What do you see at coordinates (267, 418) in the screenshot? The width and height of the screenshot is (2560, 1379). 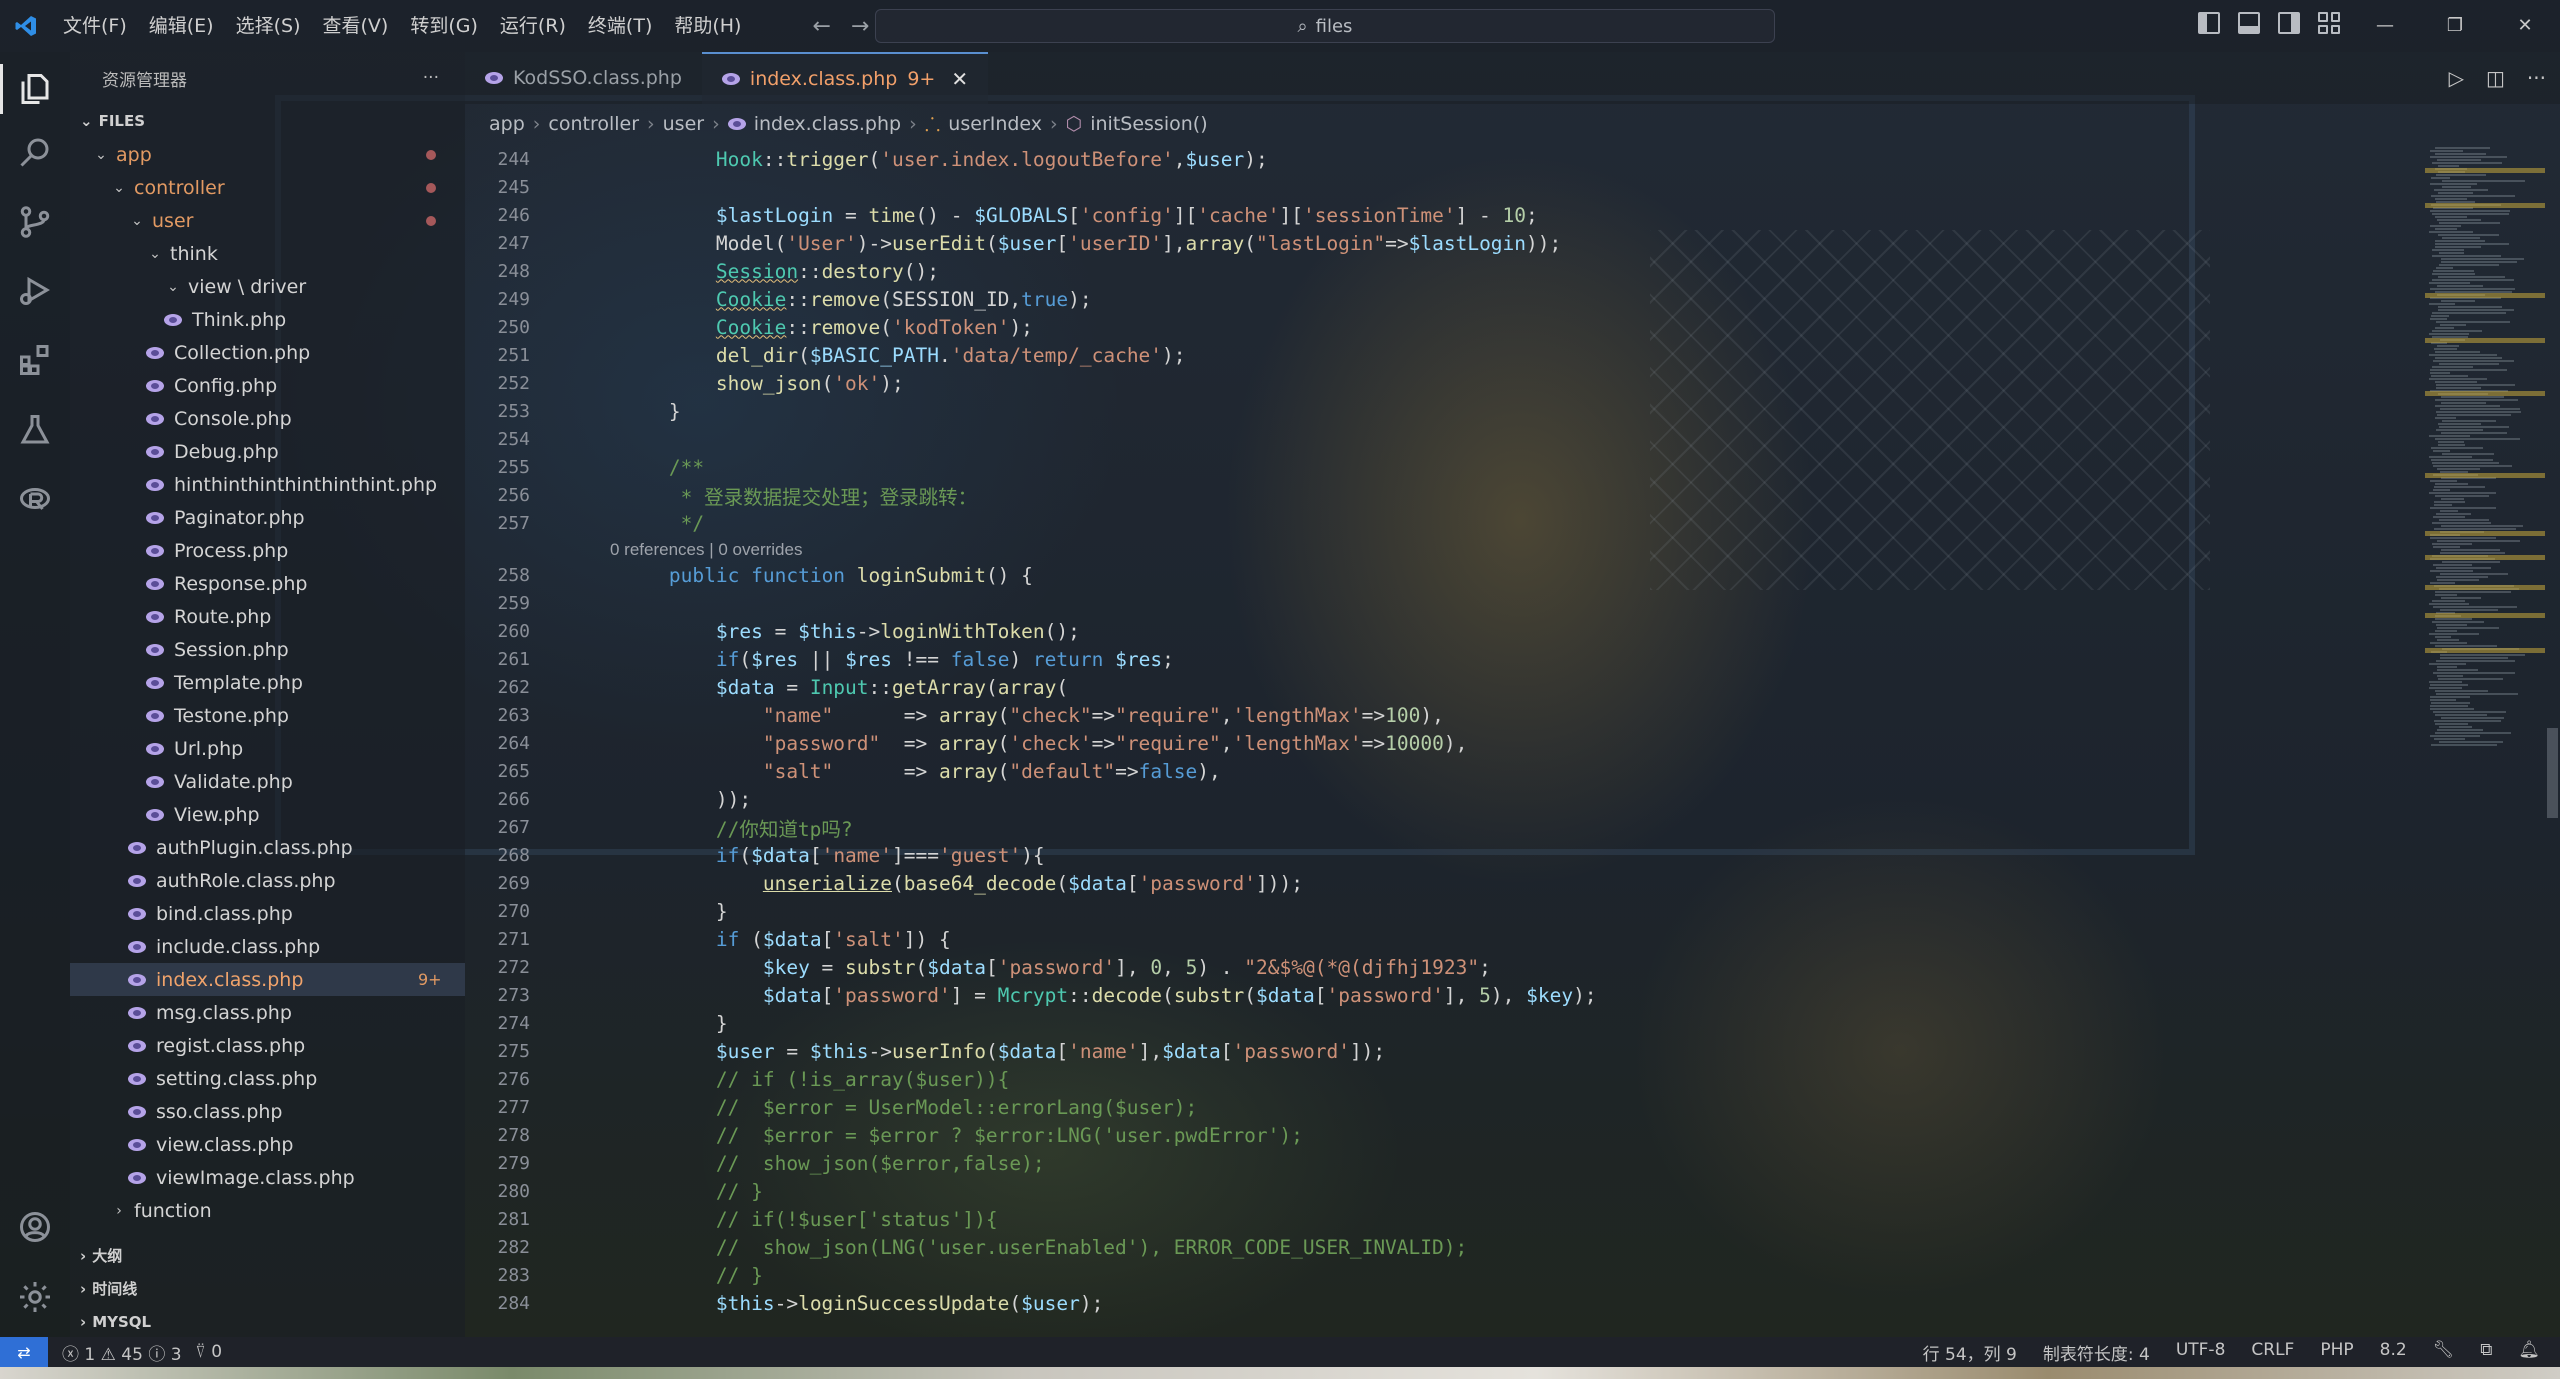 I see `tree-file: Console.php` at bounding box center [267, 418].